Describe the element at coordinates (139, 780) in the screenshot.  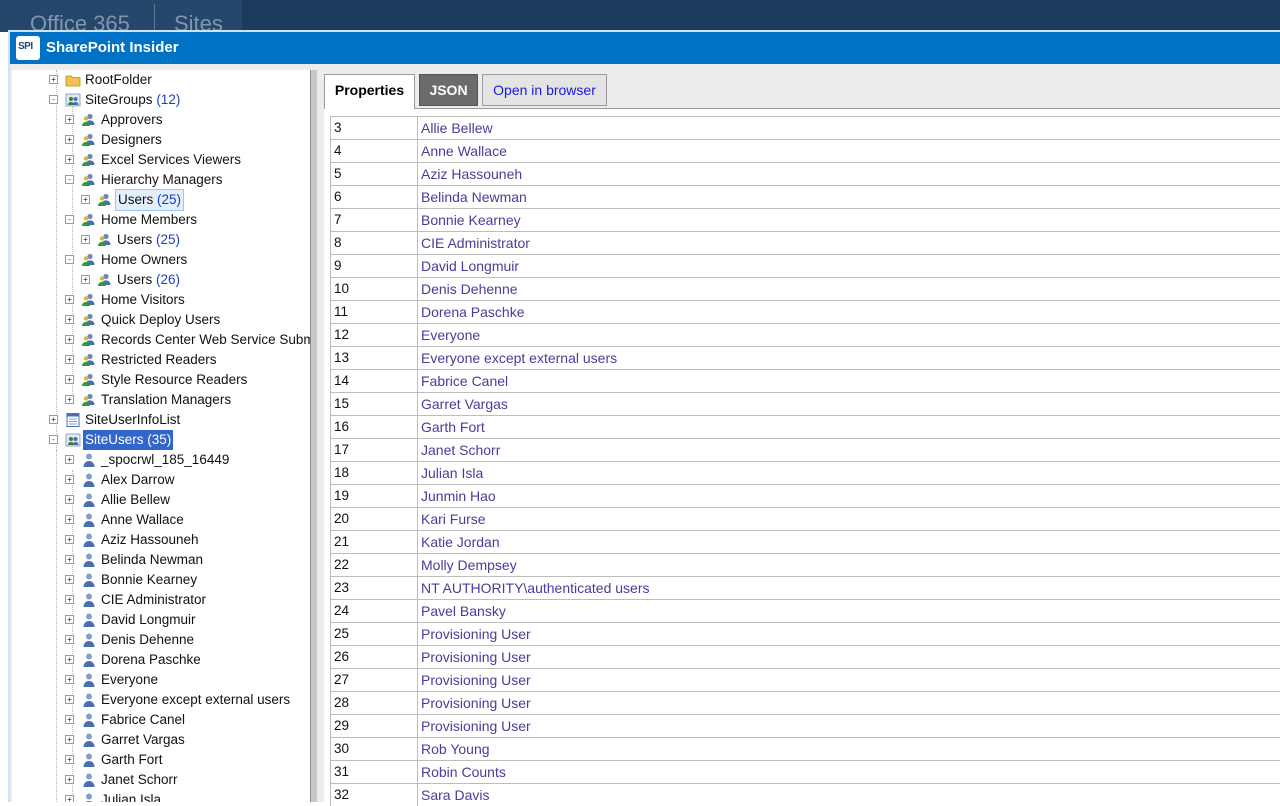
I see `tree-node-label: Janet Schorr` at that location.